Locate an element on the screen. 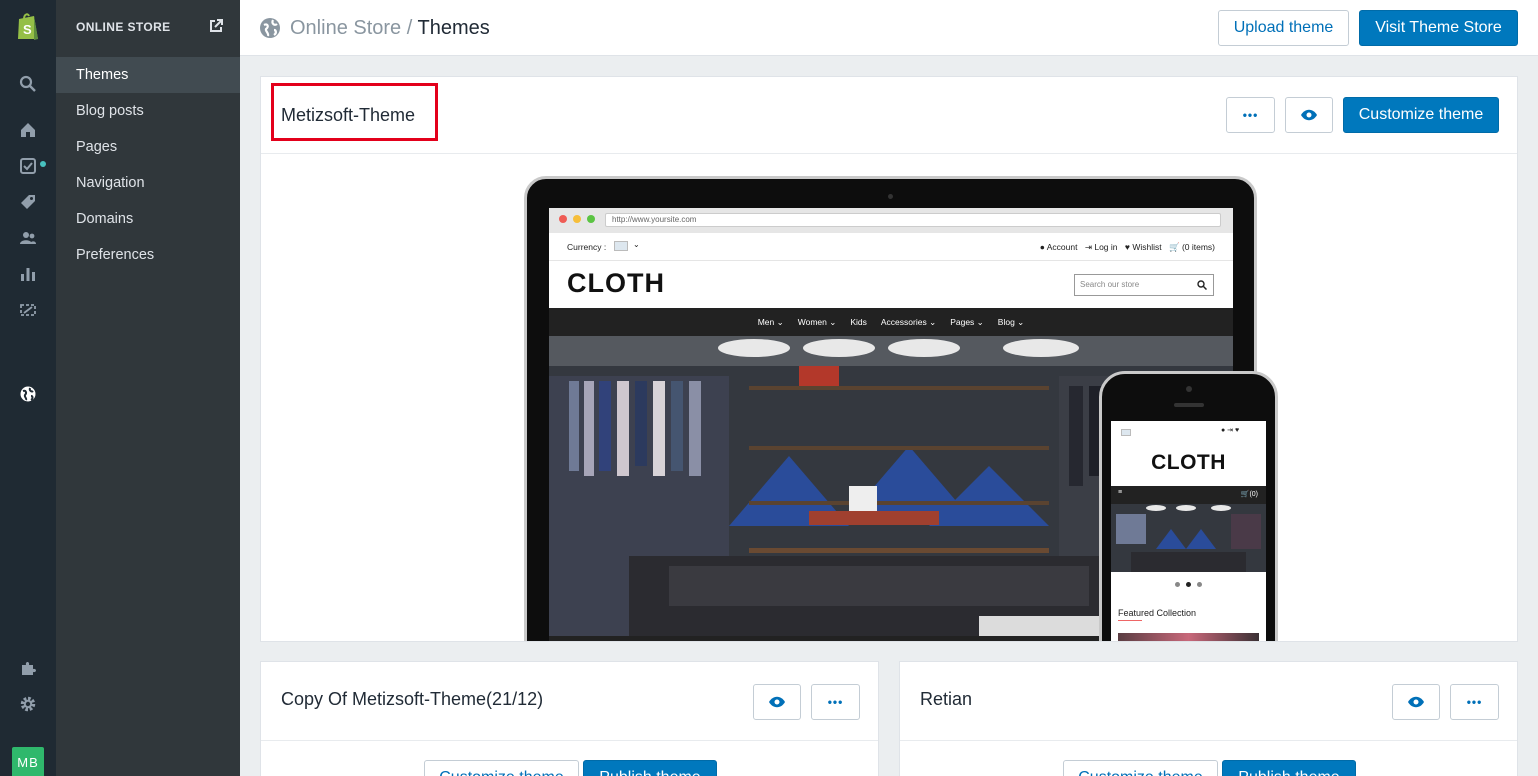 The image size is (1538, 776). heart-icon: ♥ is located at coordinates (1127, 247).